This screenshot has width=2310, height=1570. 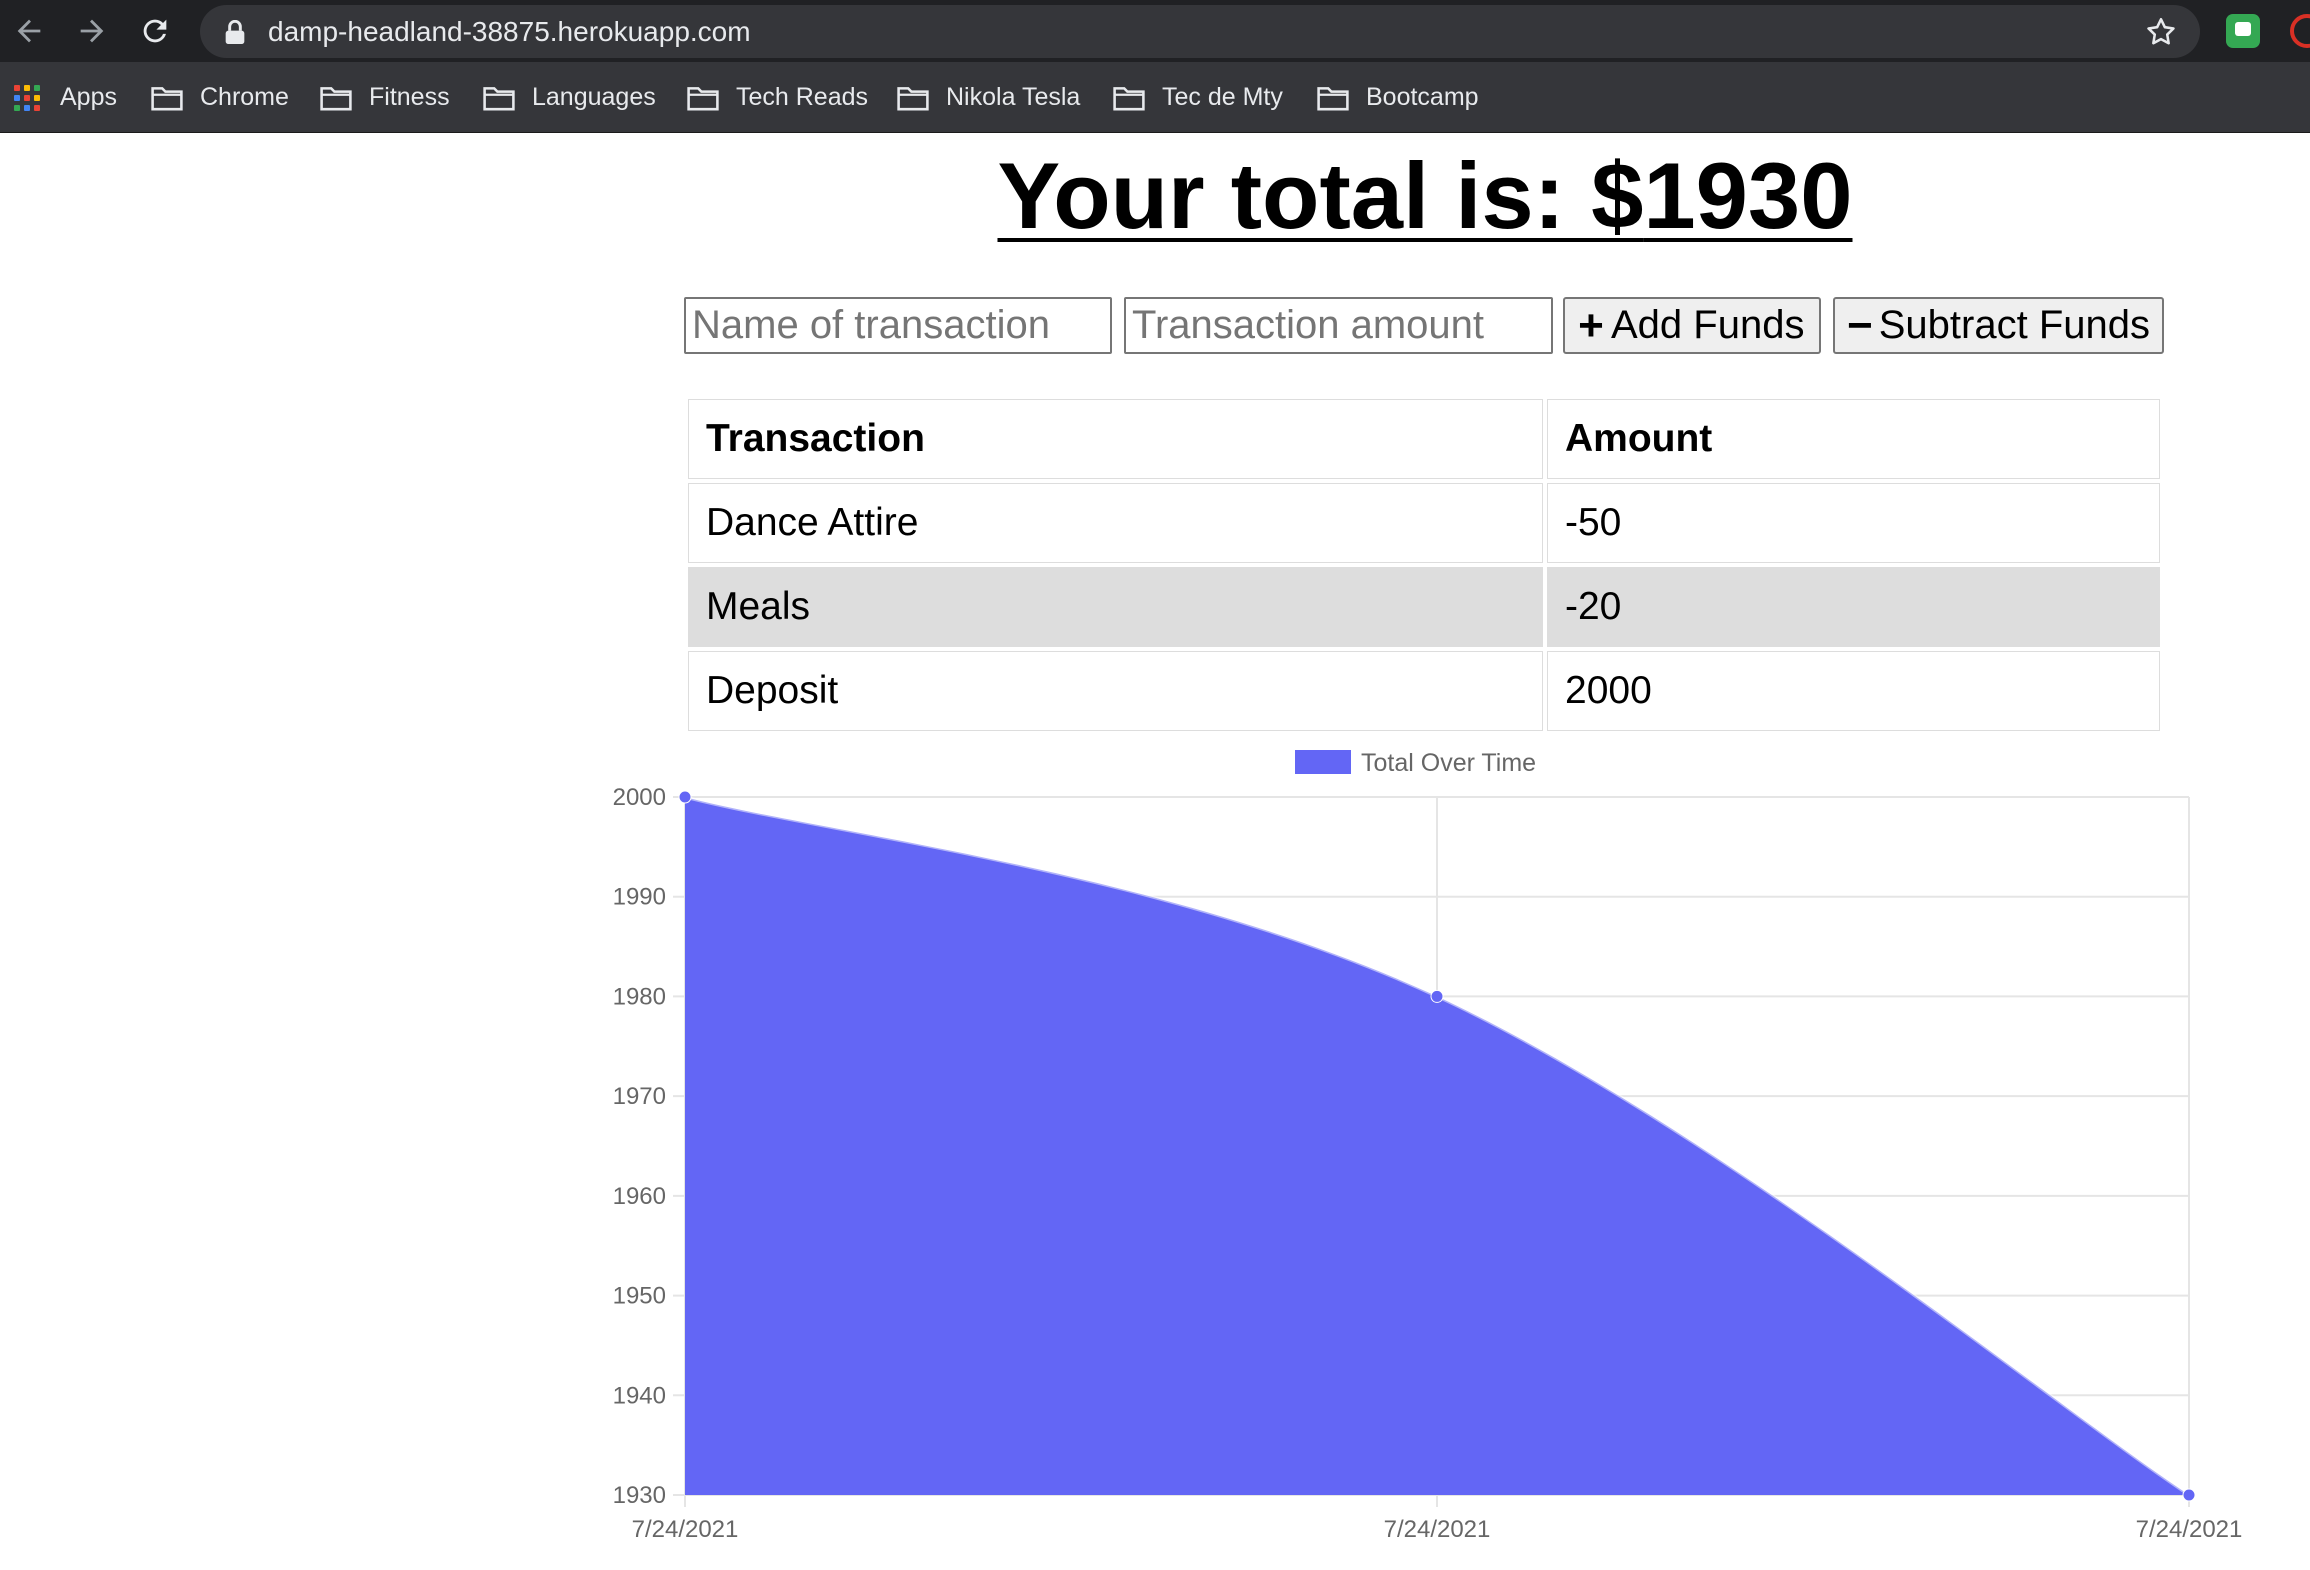 What do you see at coordinates (244, 97) in the screenshot?
I see `bookmark-label: Chrome` at bounding box center [244, 97].